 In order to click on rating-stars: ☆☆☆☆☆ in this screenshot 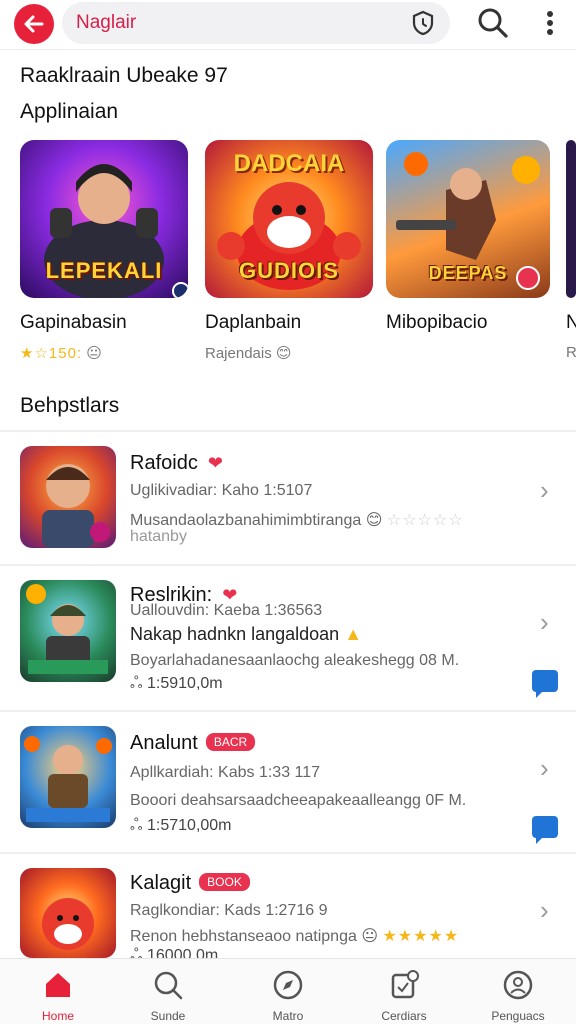, I will do `click(425, 520)`.